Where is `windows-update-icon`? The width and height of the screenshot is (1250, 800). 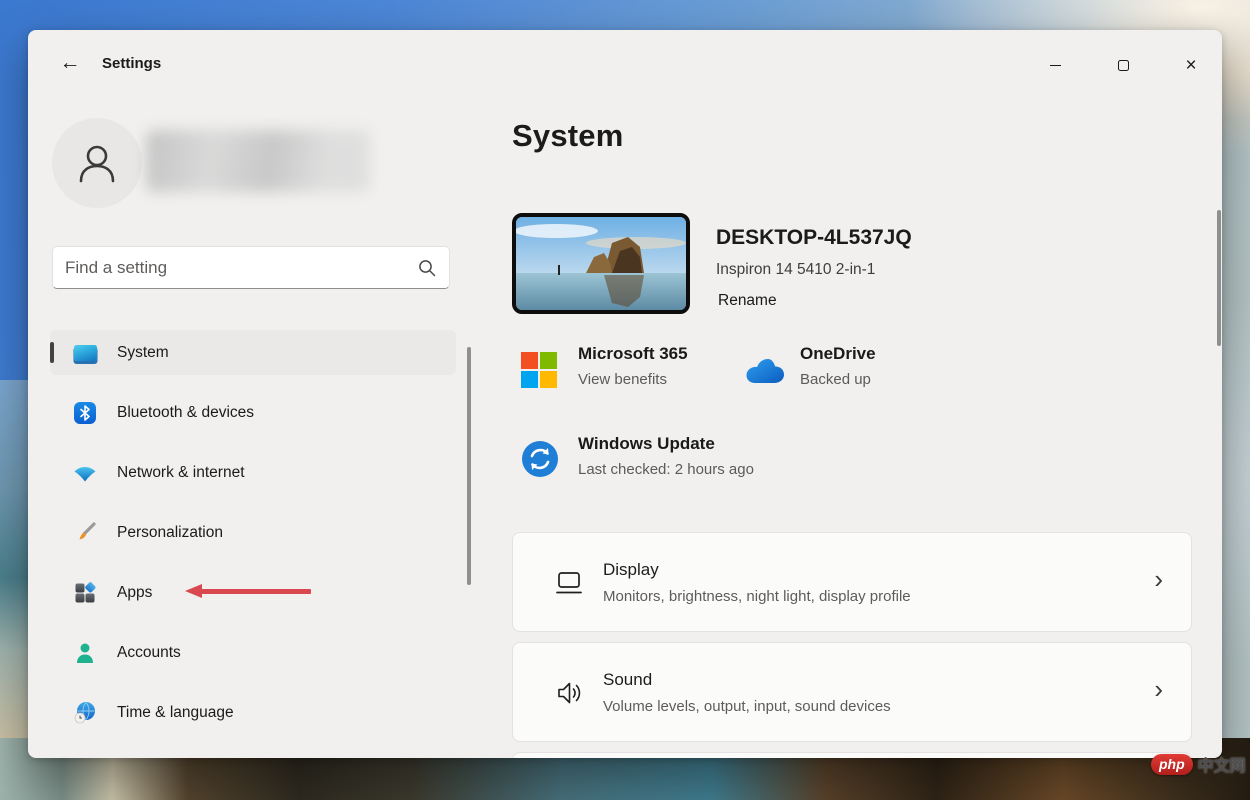 windows-update-icon is located at coordinates (540, 459).